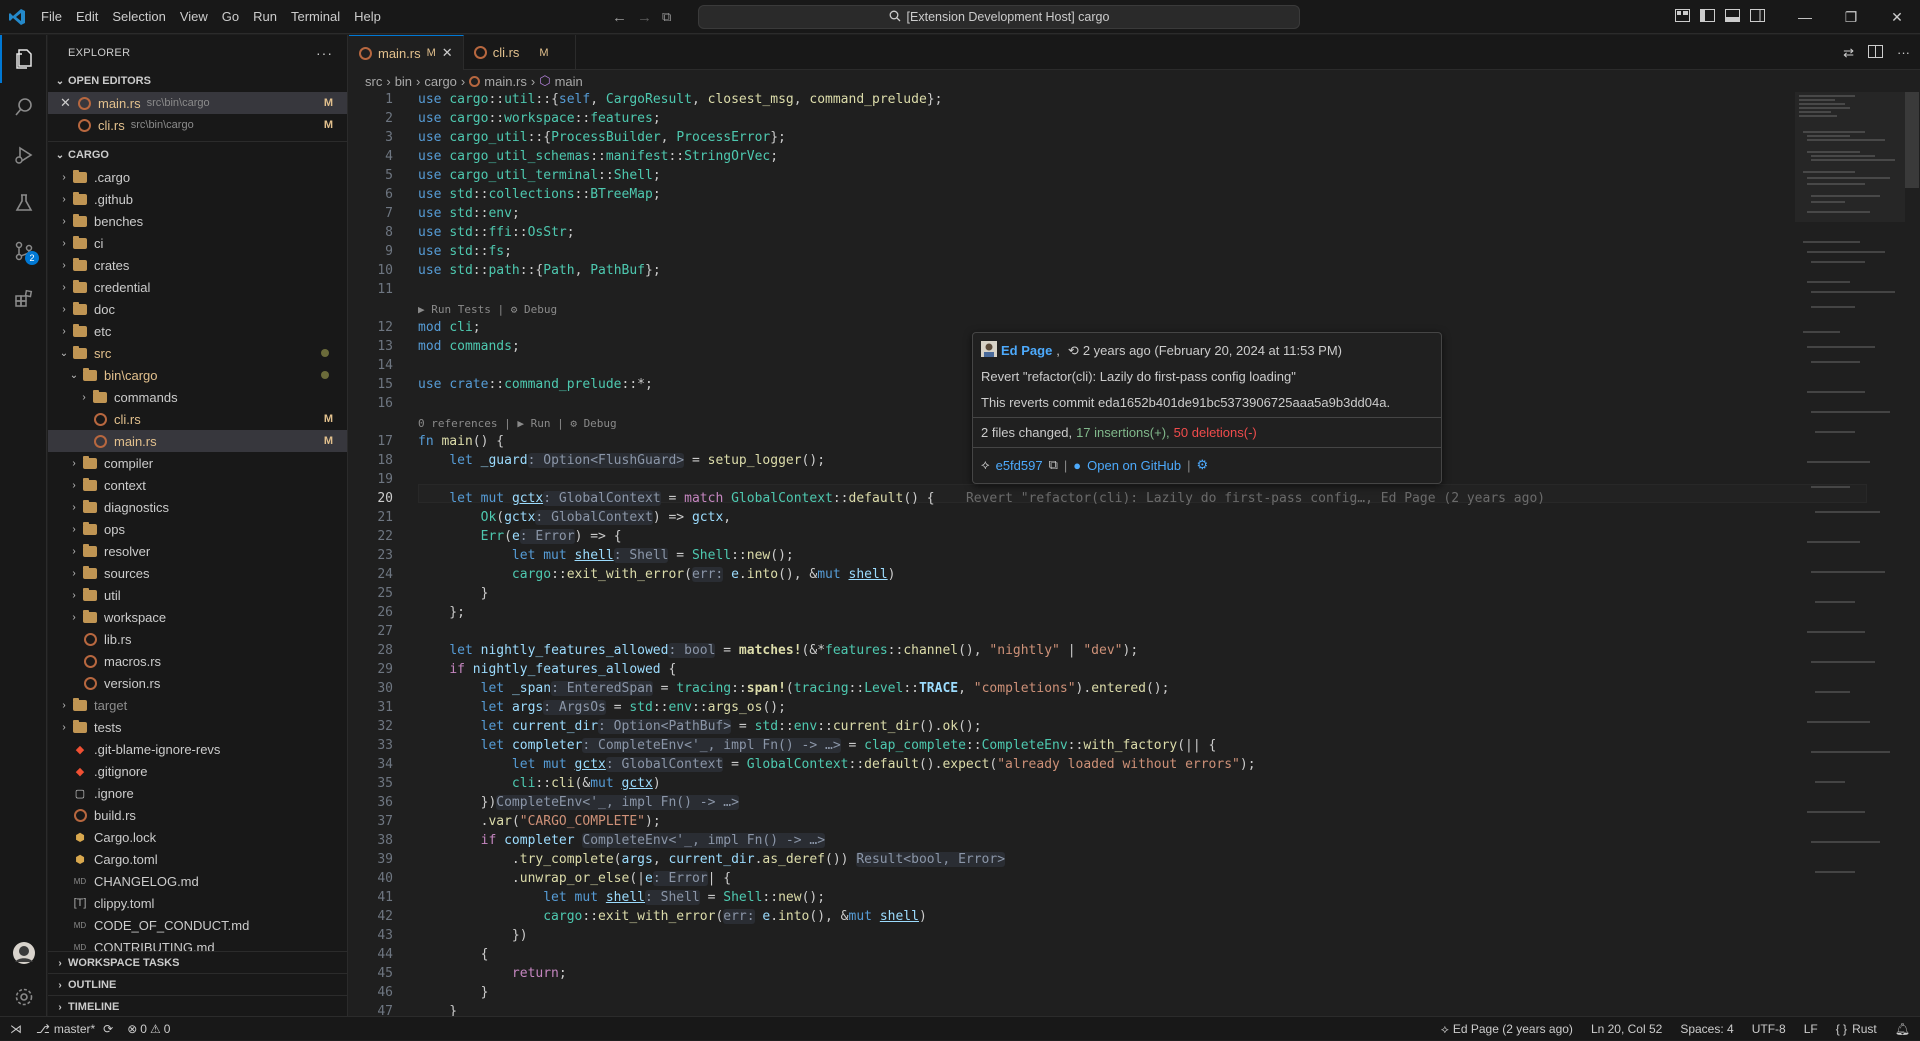  What do you see at coordinates (108, 1029) in the screenshot?
I see `sync-icon: ⟳` at bounding box center [108, 1029].